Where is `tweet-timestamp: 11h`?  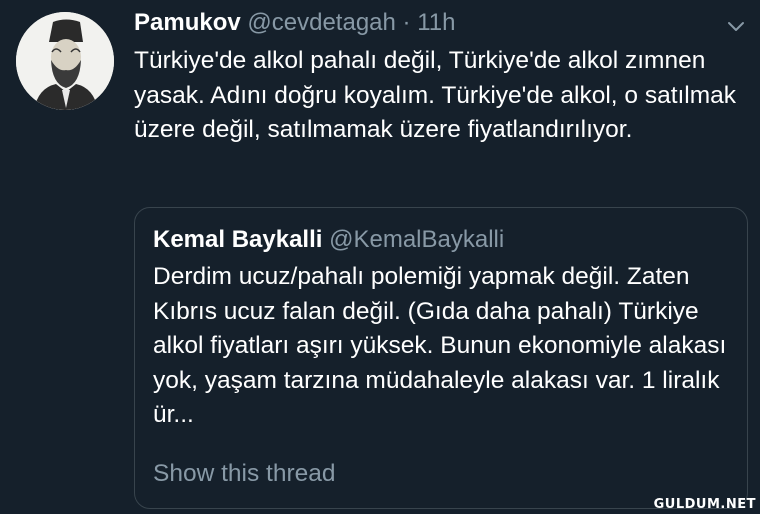 tweet-timestamp: 11h is located at coordinates (436, 22).